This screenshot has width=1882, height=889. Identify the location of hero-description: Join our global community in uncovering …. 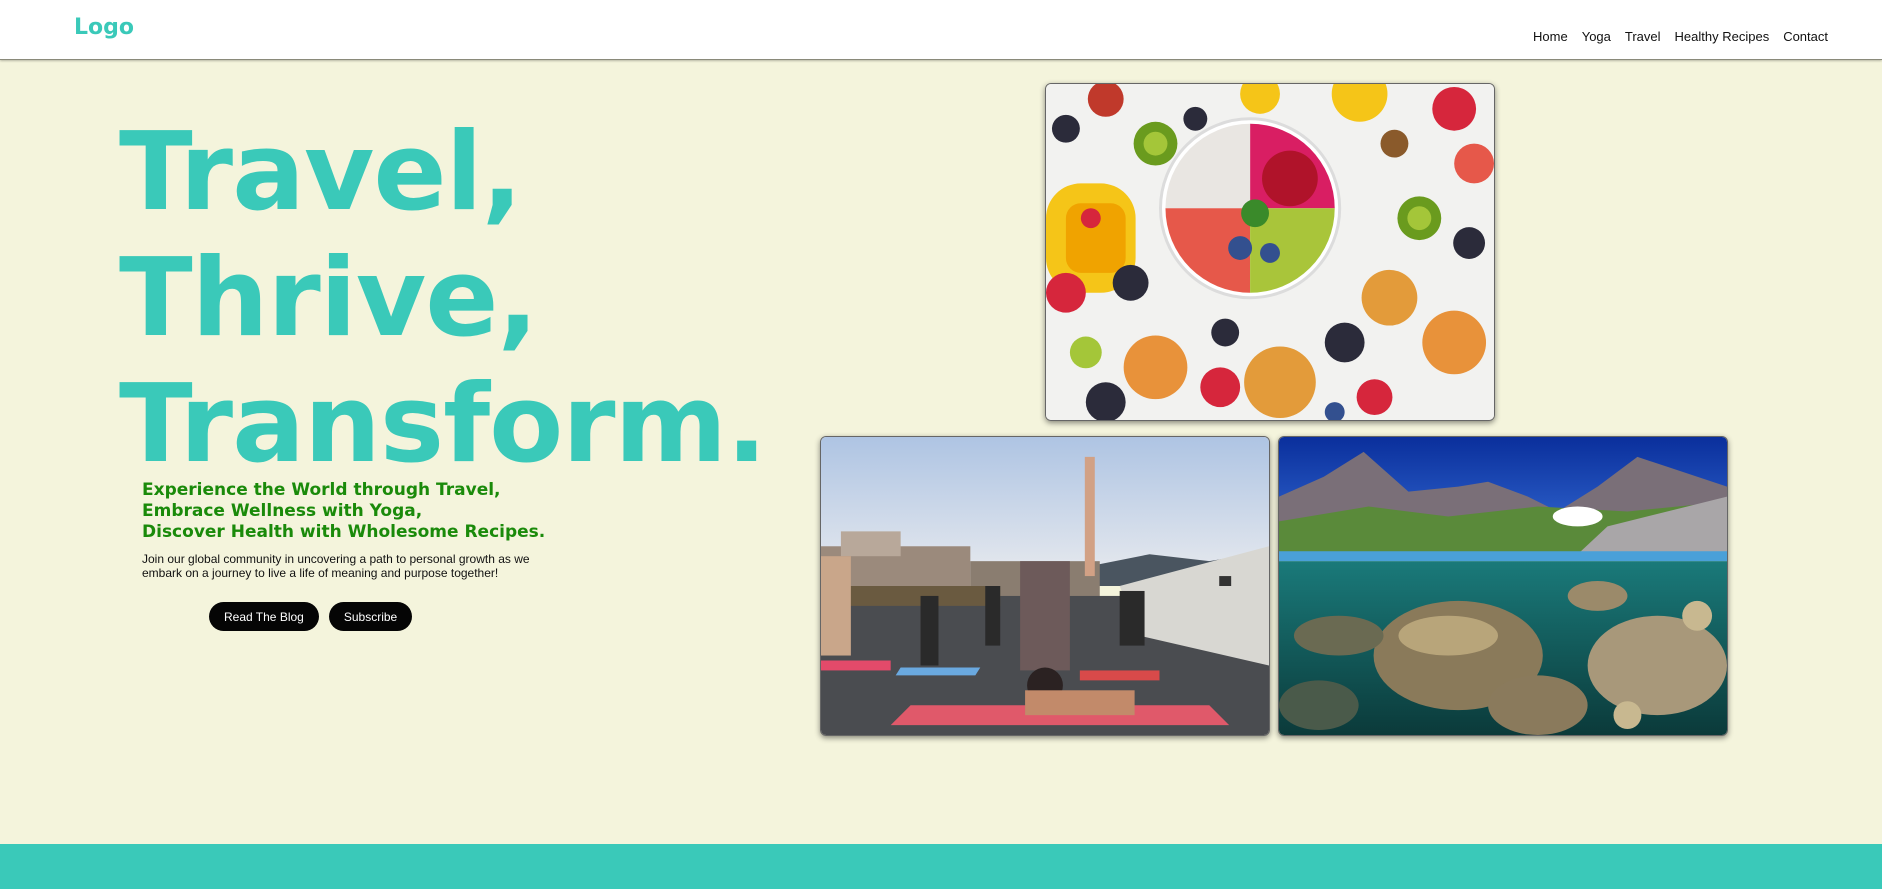
(336, 566).